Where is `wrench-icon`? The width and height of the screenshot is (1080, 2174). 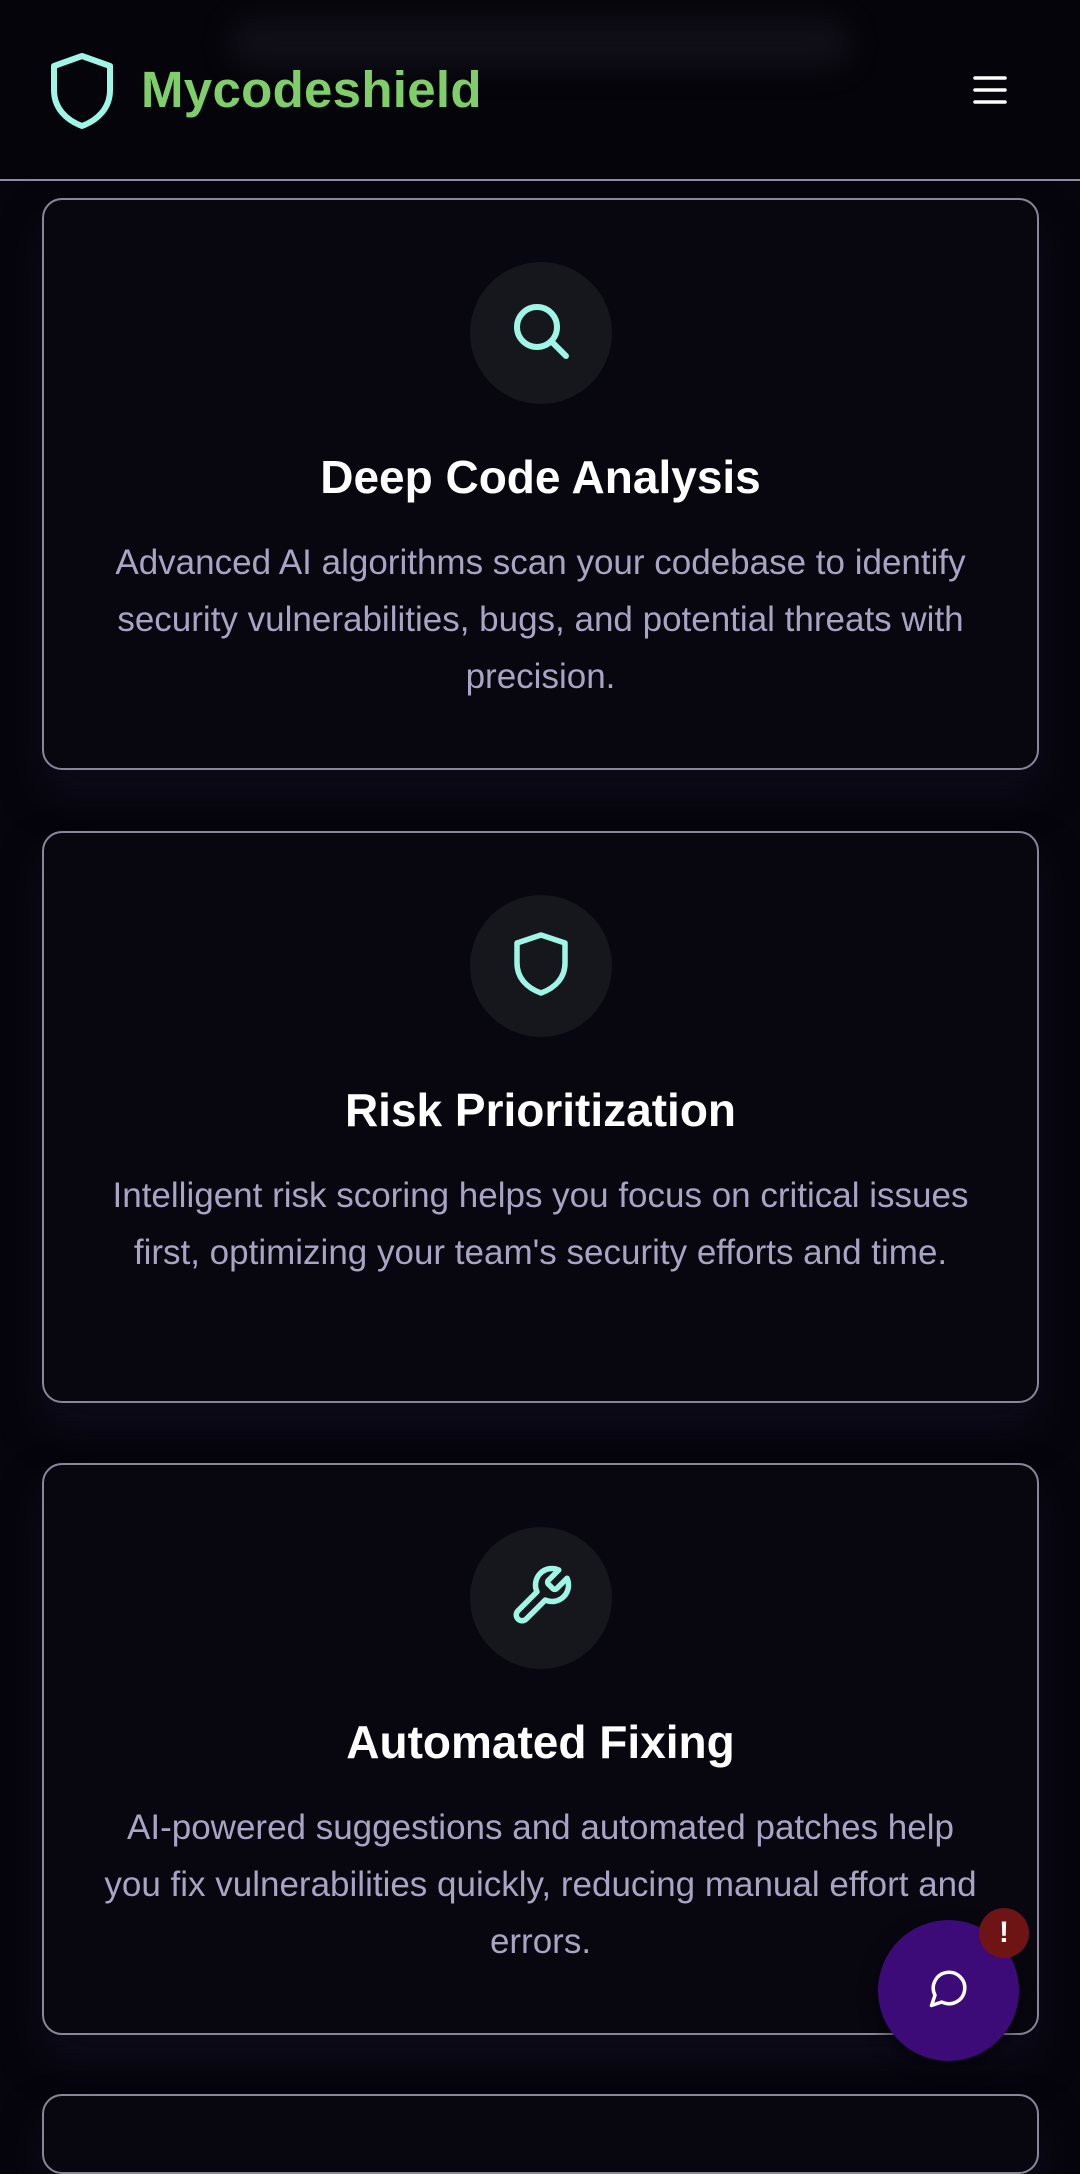
wrench-icon is located at coordinates (541, 1598).